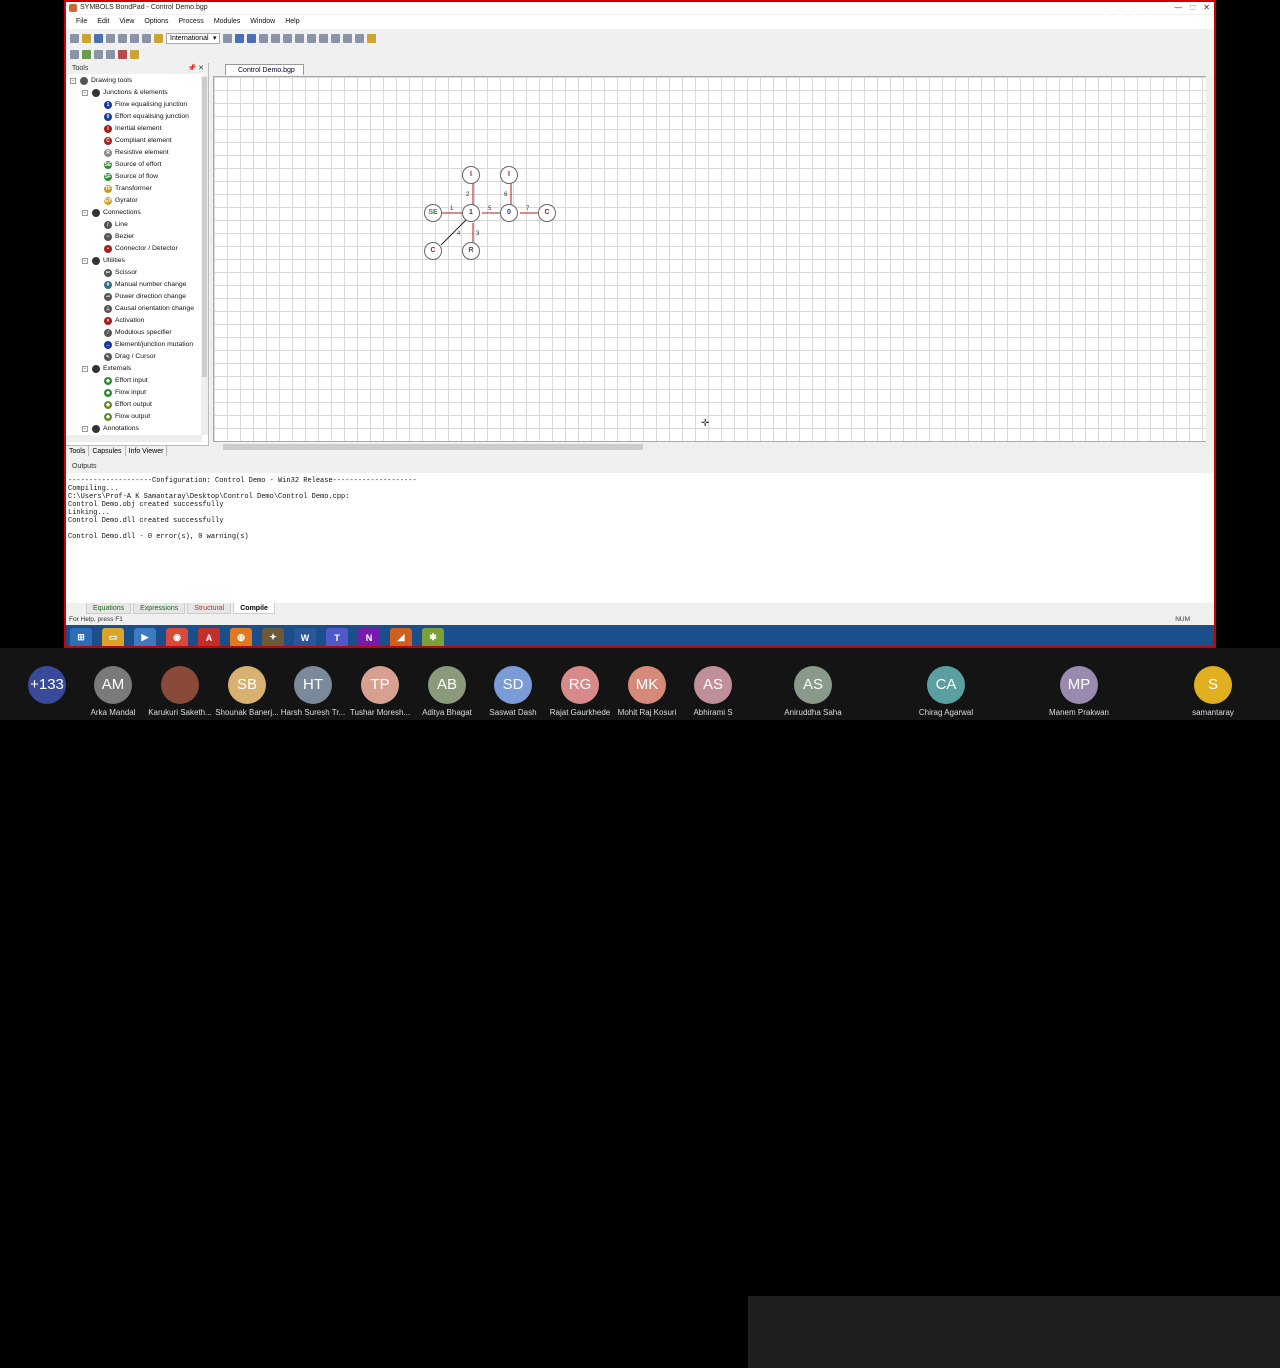 Image resolution: width=1280 pixels, height=1368 pixels. I want to click on tools-horizontal-scrollbar, so click(134, 438).